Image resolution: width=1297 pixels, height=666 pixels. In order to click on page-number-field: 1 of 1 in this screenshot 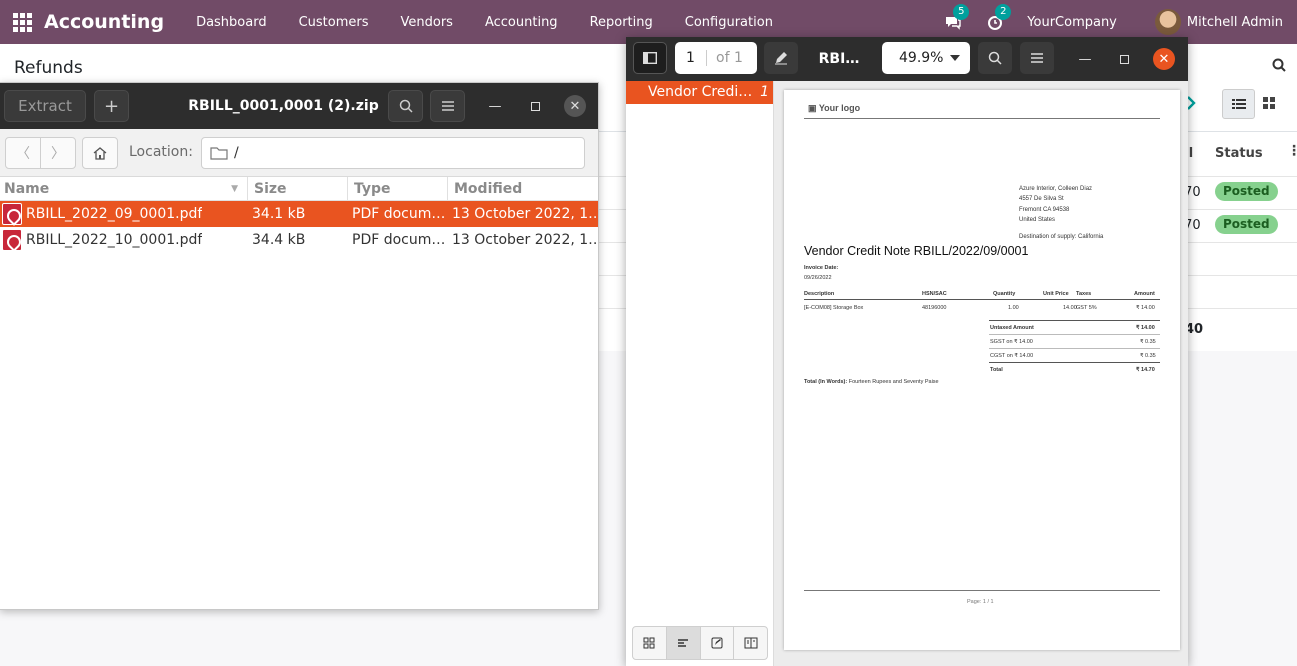, I will do `click(716, 58)`.